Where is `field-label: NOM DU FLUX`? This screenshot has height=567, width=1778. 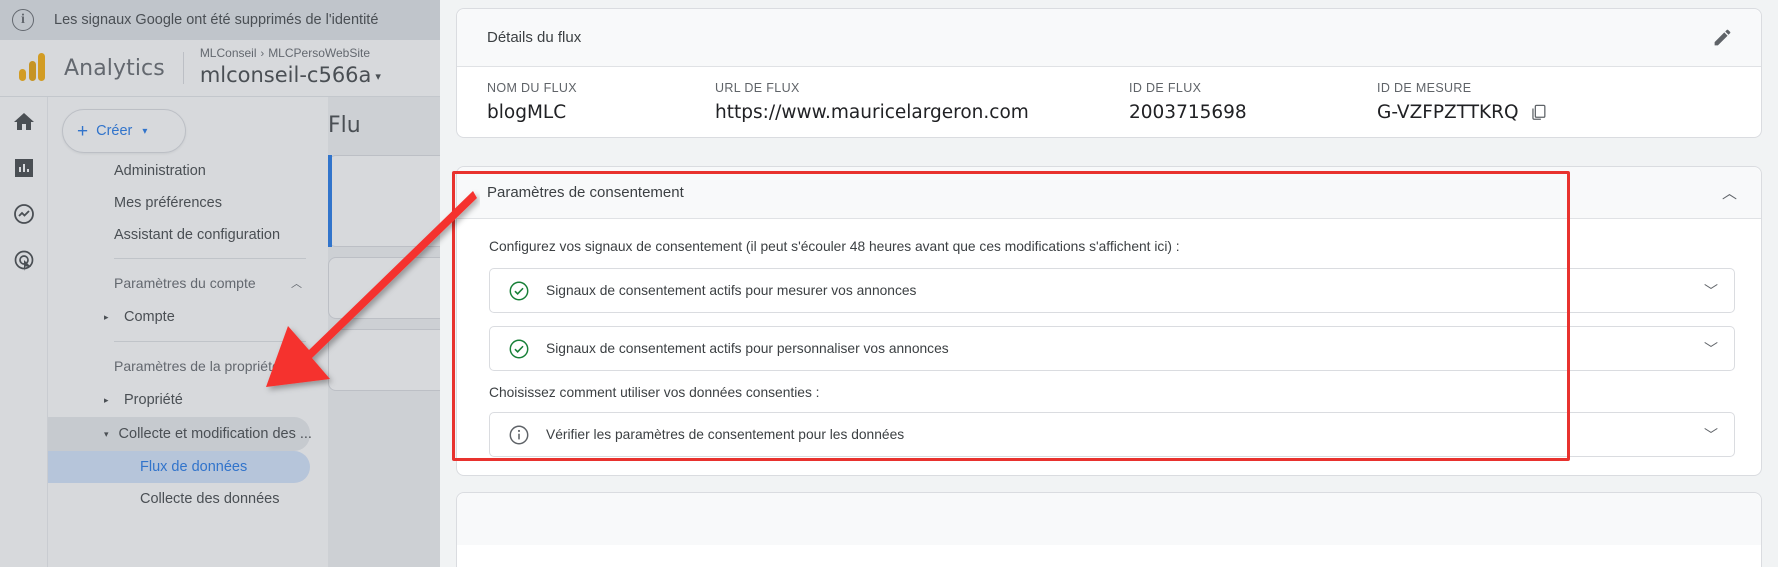 field-label: NOM DU FLUX is located at coordinates (532, 88).